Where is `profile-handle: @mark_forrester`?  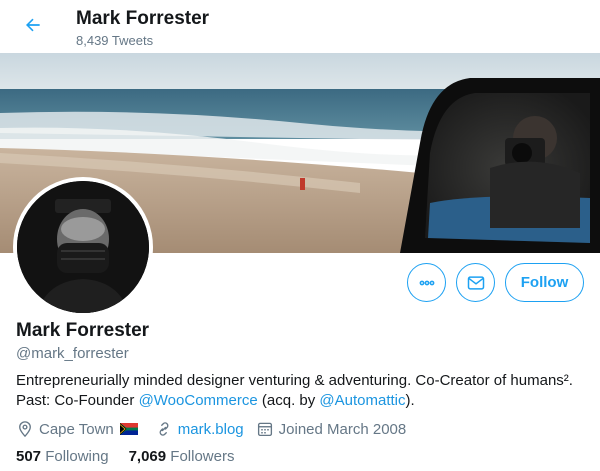 profile-handle: @mark_forrester is located at coordinates (72, 353).